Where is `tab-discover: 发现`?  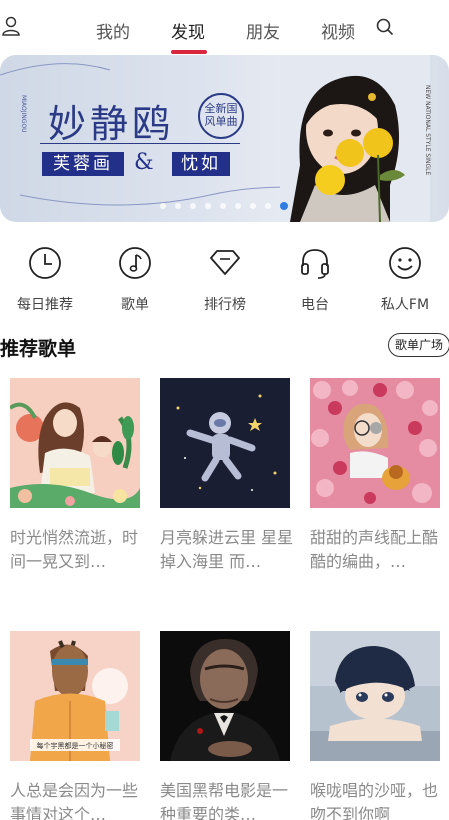
tab-discover: 发现 is located at coordinates (188, 30).